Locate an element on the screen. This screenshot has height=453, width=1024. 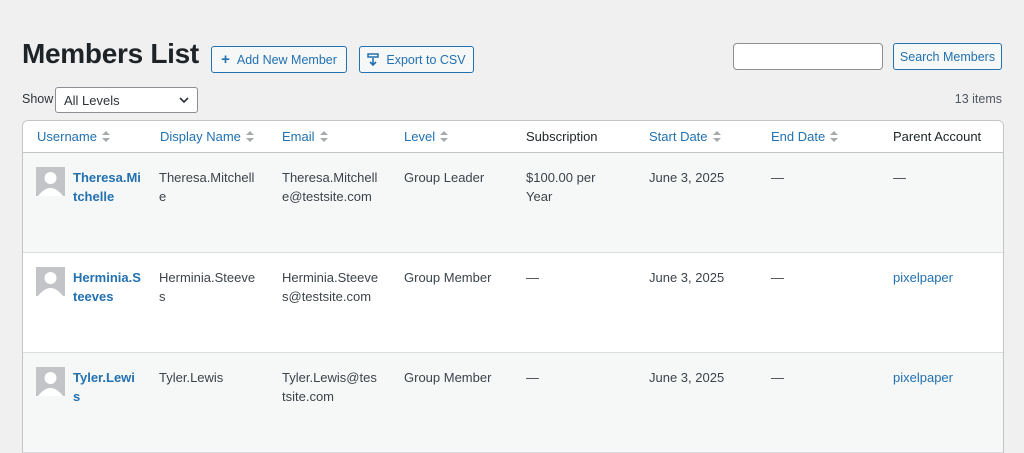
username-link: Theresa.Mitchelle is located at coordinates (107, 187).